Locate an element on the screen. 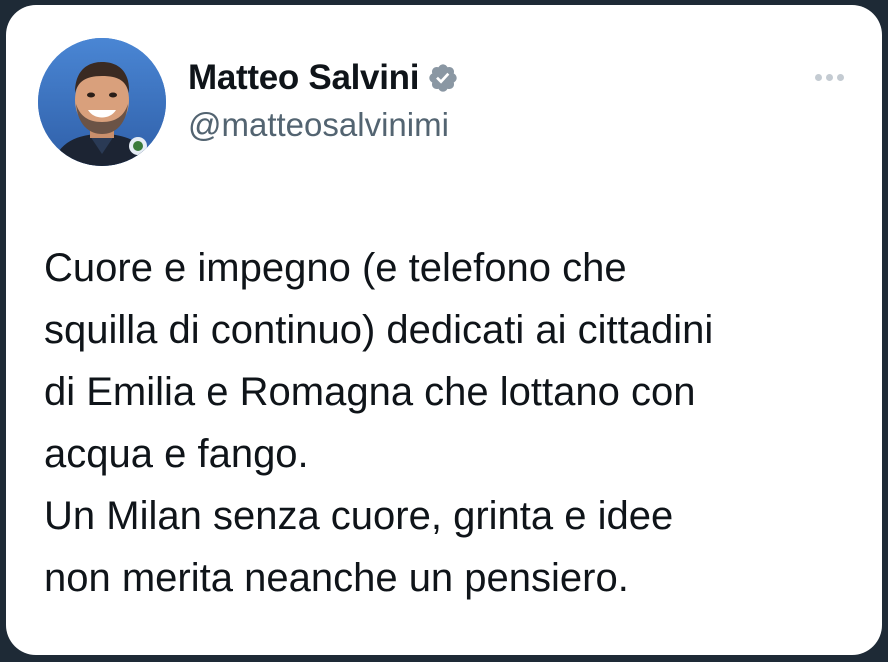 Image resolution: width=888 pixels, height=662 pixels. author-name-row: Matteo Salvini is located at coordinates (323, 78).